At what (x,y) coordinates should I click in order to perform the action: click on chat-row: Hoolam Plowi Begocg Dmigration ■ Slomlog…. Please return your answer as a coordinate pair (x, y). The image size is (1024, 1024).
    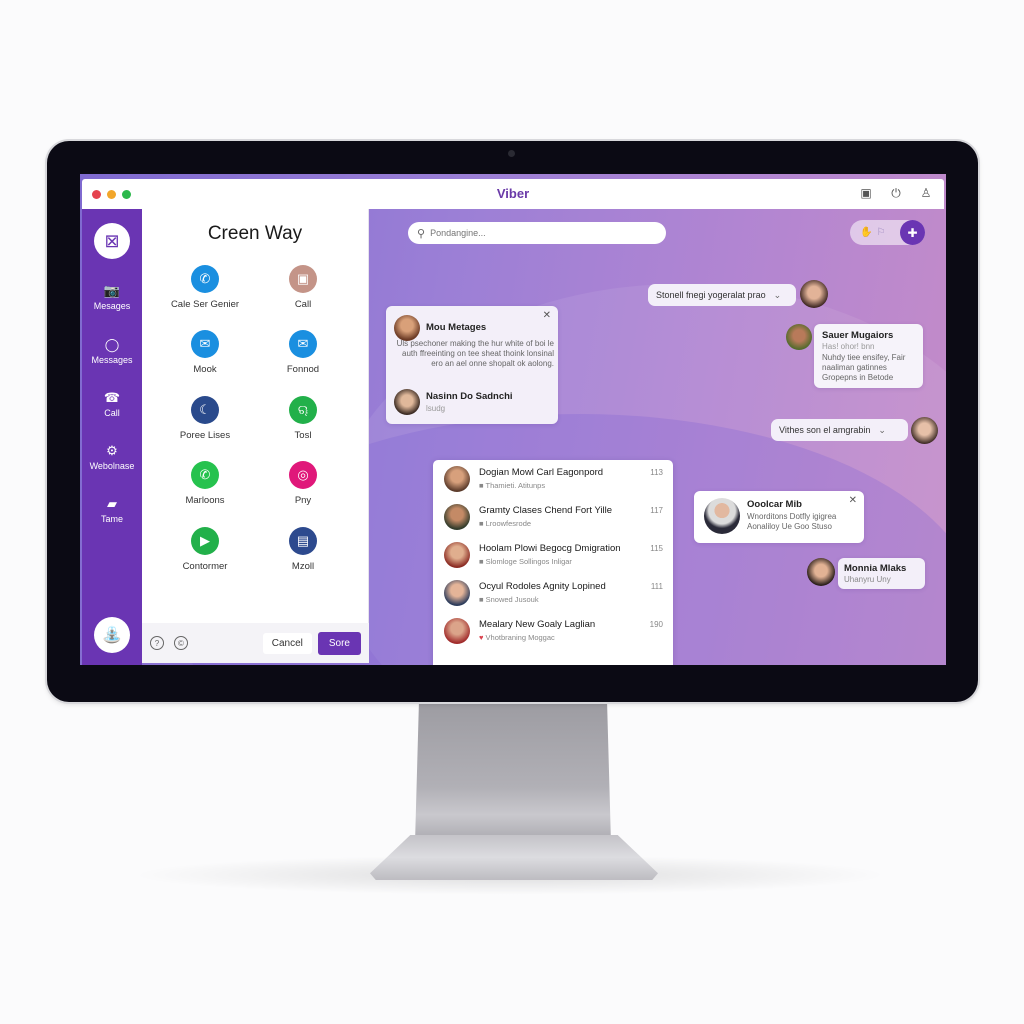
    Looking at the image, I should click on (553, 555).